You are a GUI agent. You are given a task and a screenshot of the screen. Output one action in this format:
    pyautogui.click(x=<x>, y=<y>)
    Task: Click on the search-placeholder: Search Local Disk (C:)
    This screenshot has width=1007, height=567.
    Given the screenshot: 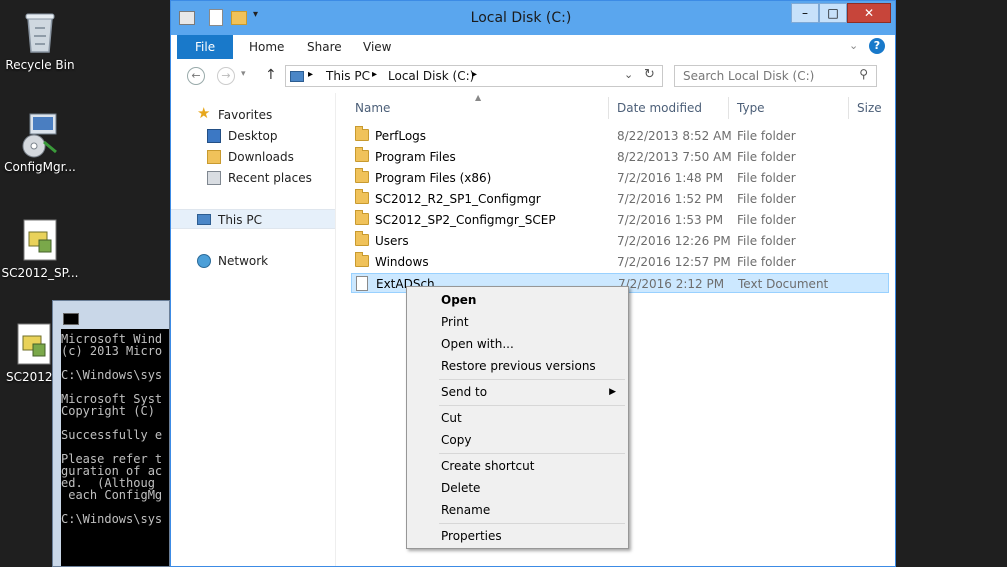 What is the action you would take?
    pyautogui.click(x=749, y=76)
    